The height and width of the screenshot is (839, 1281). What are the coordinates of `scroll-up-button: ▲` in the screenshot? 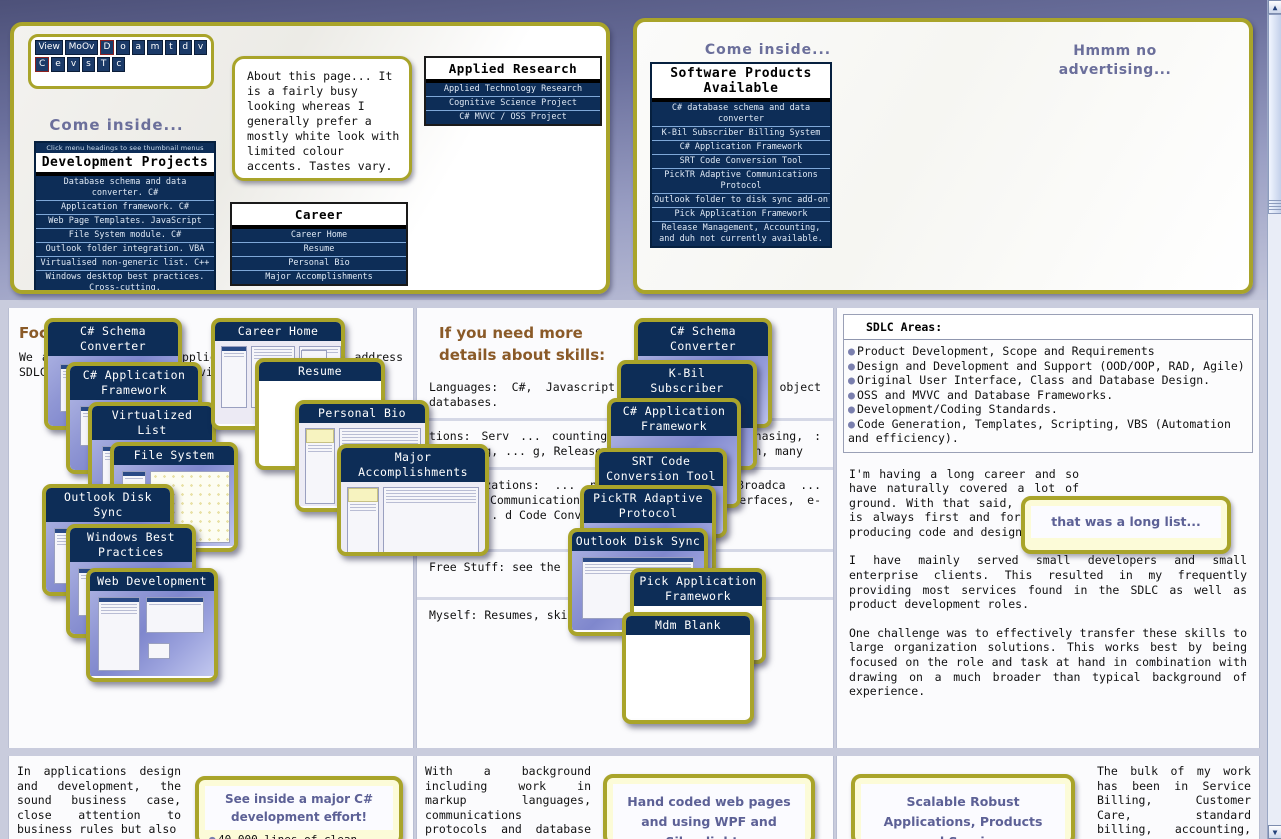 It's located at (1274, 7).